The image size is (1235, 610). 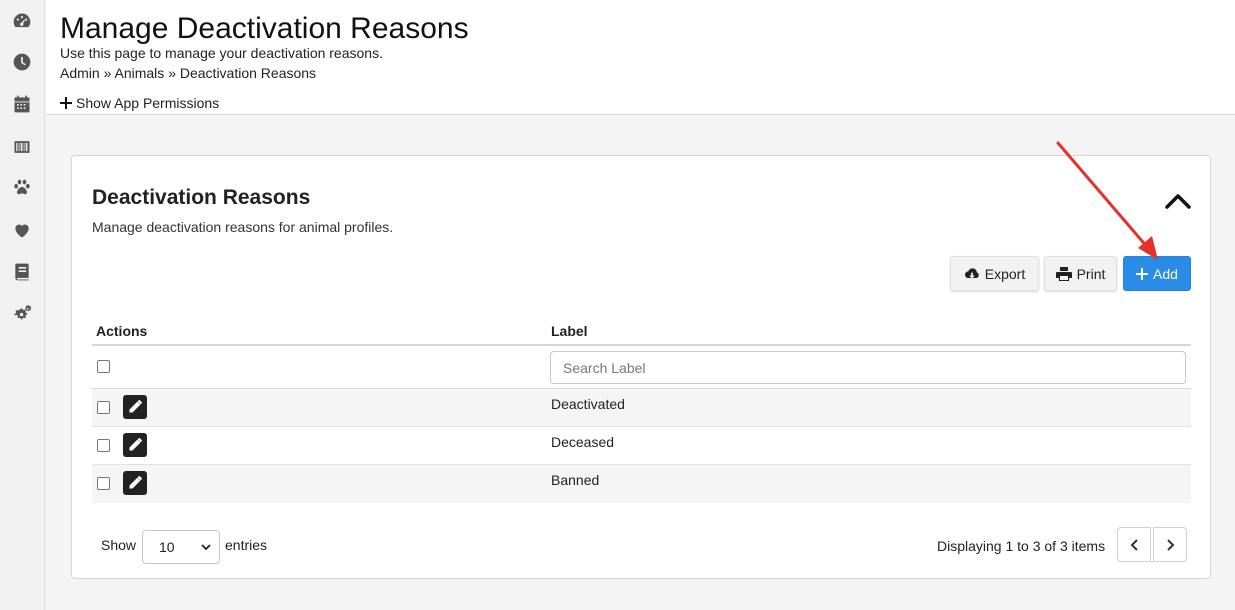 I want to click on show-app-permissions-label: Show App Permissions, so click(x=148, y=103).